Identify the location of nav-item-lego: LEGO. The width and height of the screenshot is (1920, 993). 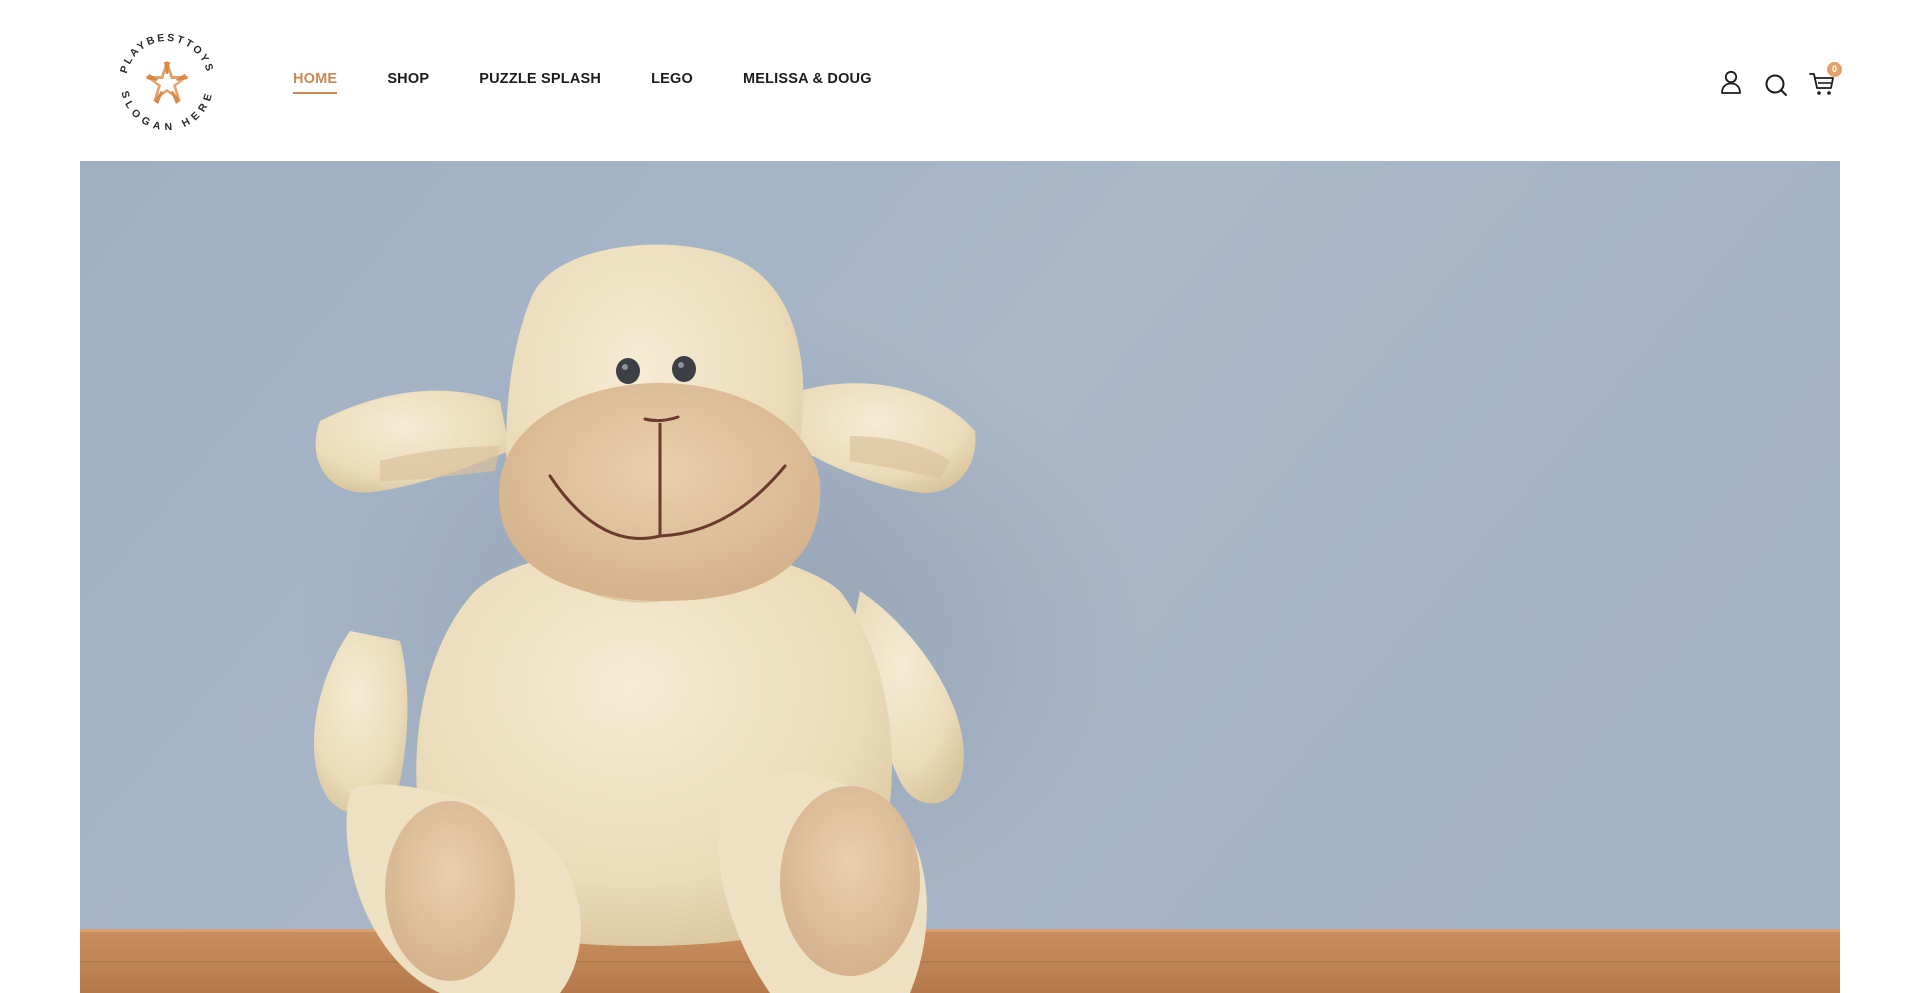
(672, 82).